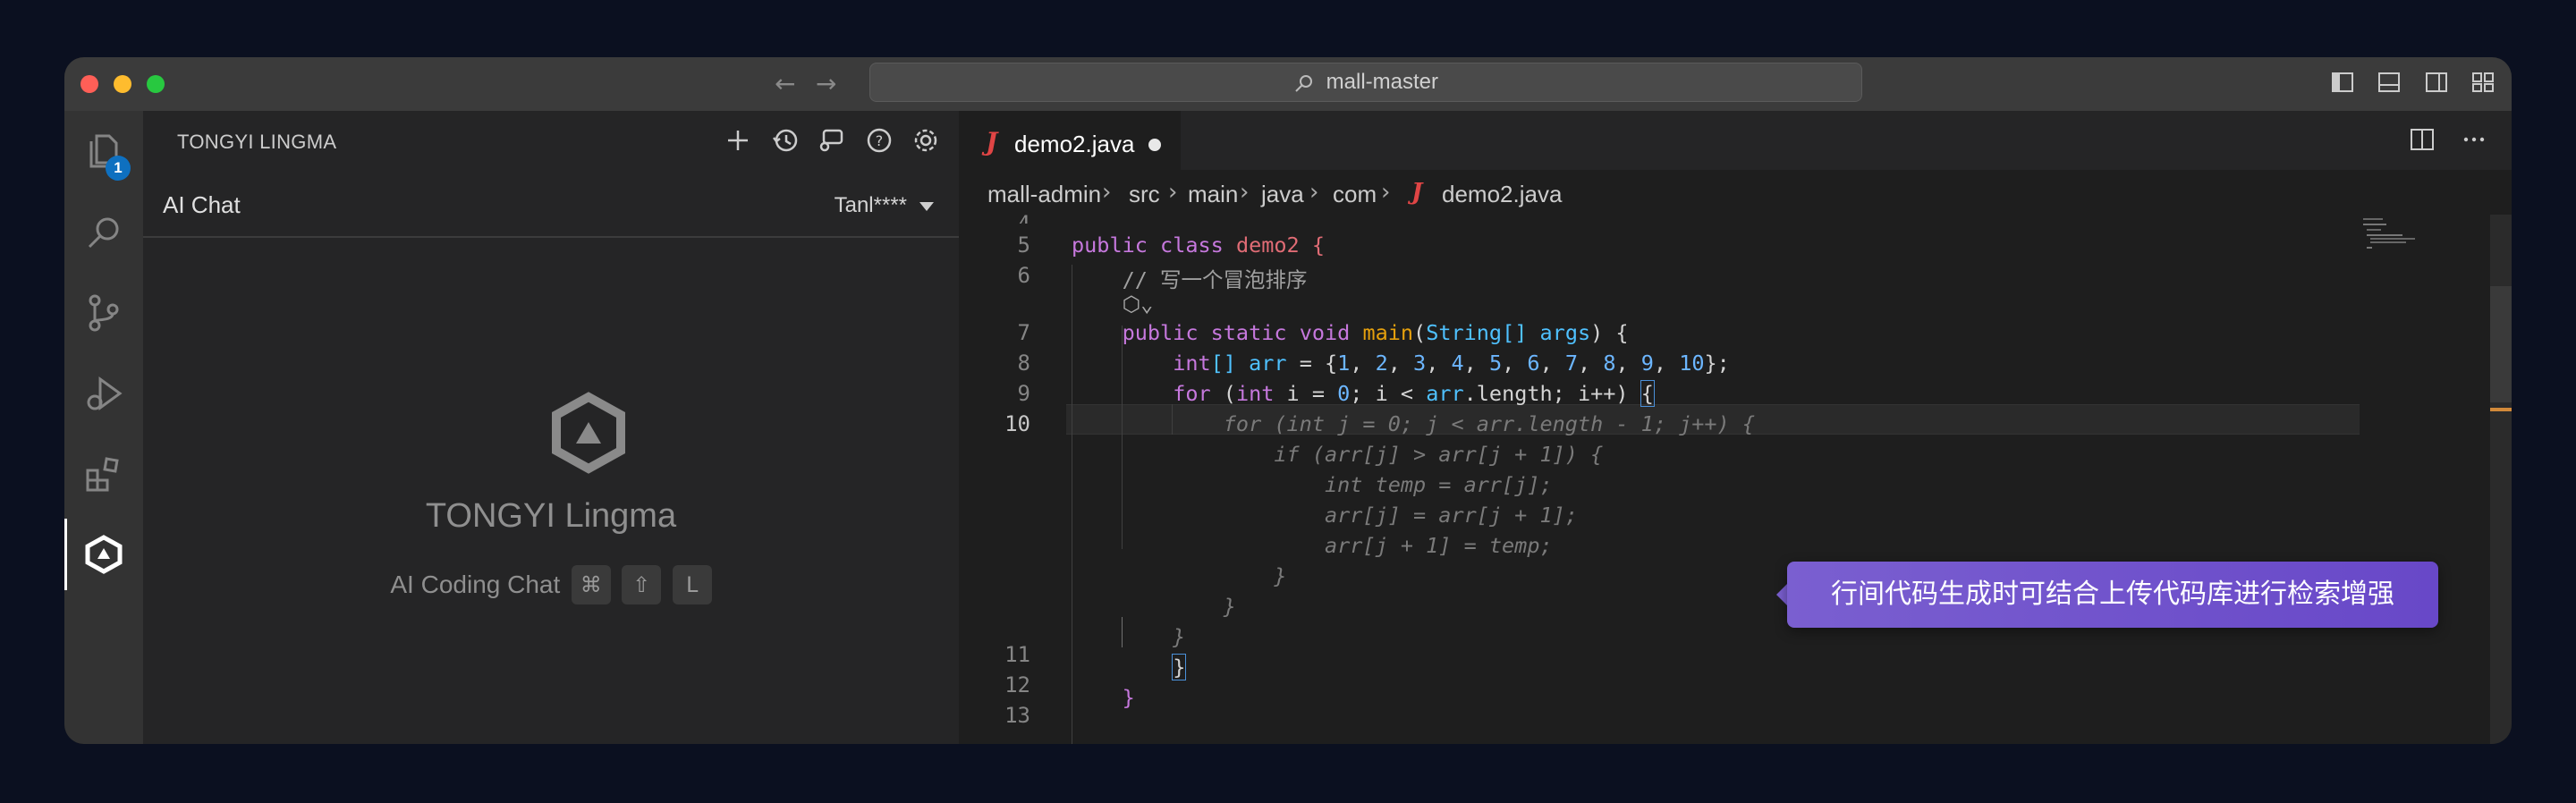 This screenshot has width=2576, height=803. Describe the element at coordinates (2436, 82) in the screenshot. I see `toggle-secondary-sidebar-icon` at that location.